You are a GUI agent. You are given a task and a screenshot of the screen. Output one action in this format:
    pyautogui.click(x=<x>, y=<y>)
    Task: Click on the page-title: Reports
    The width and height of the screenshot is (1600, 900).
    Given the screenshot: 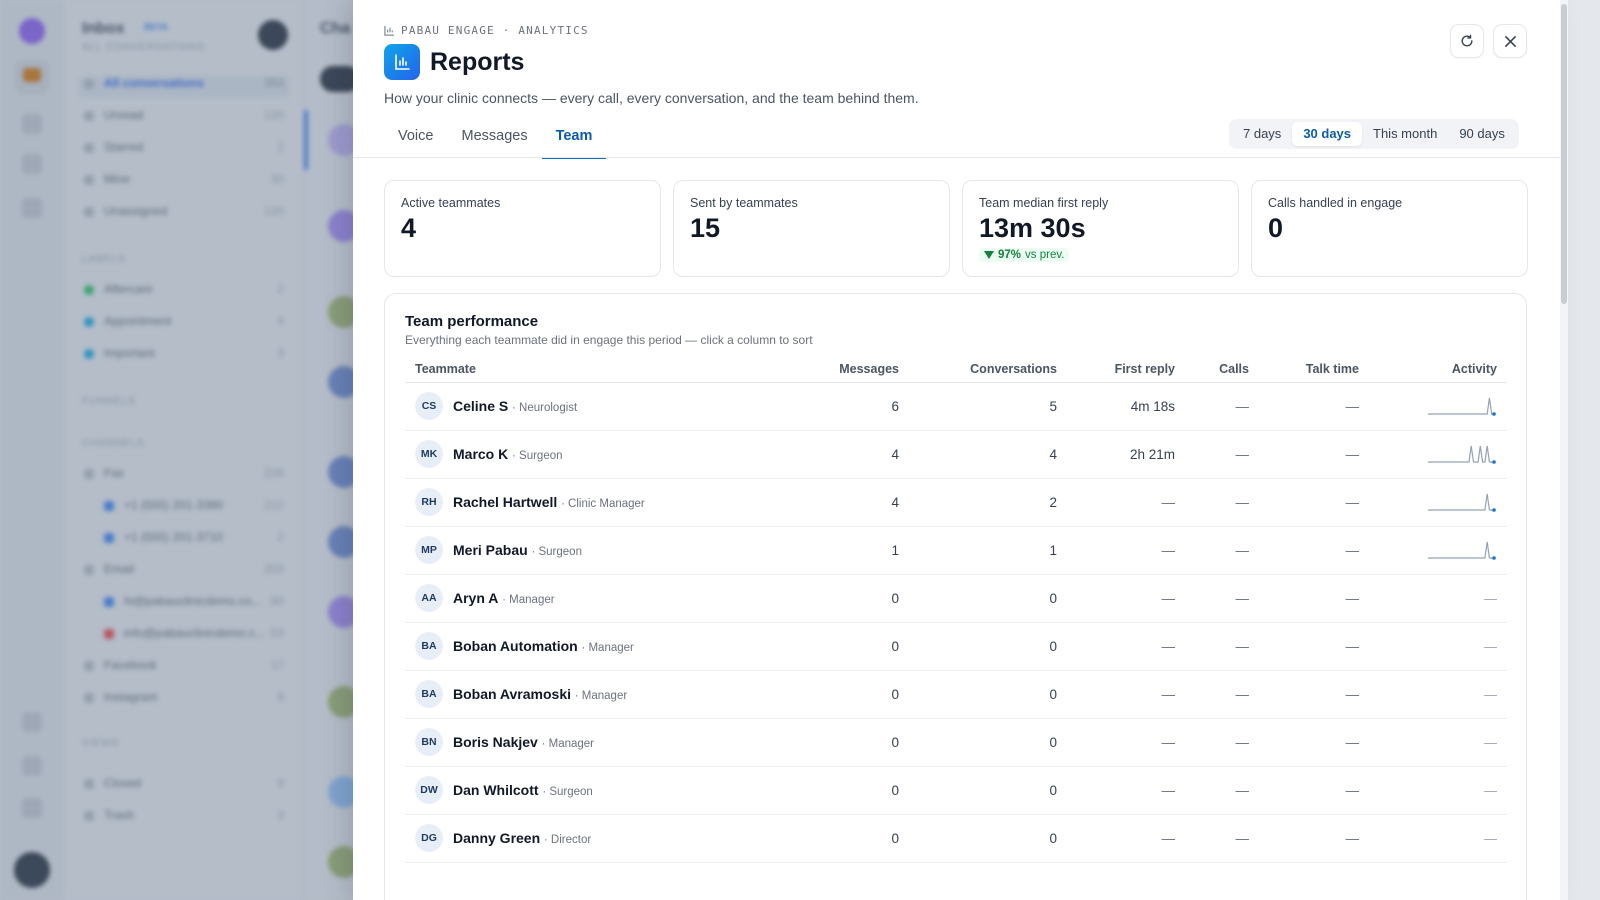 What is the action you would take?
    pyautogui.click(x=477, y=61)
    